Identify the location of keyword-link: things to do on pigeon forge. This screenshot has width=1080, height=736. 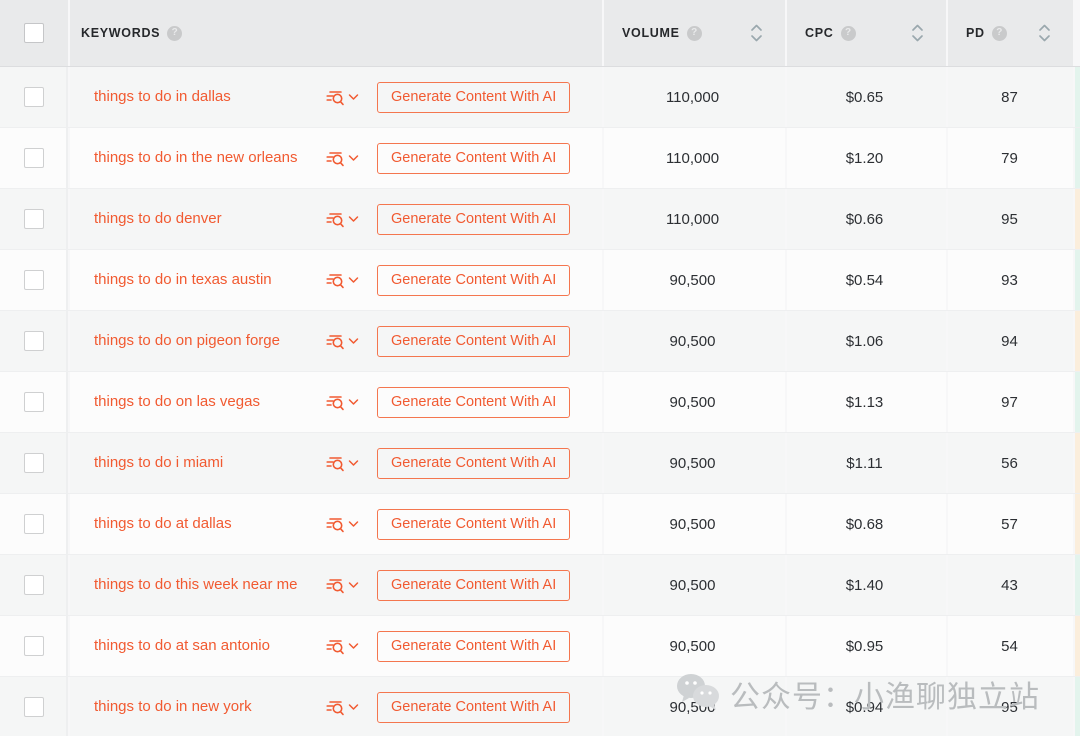
(210, 340).